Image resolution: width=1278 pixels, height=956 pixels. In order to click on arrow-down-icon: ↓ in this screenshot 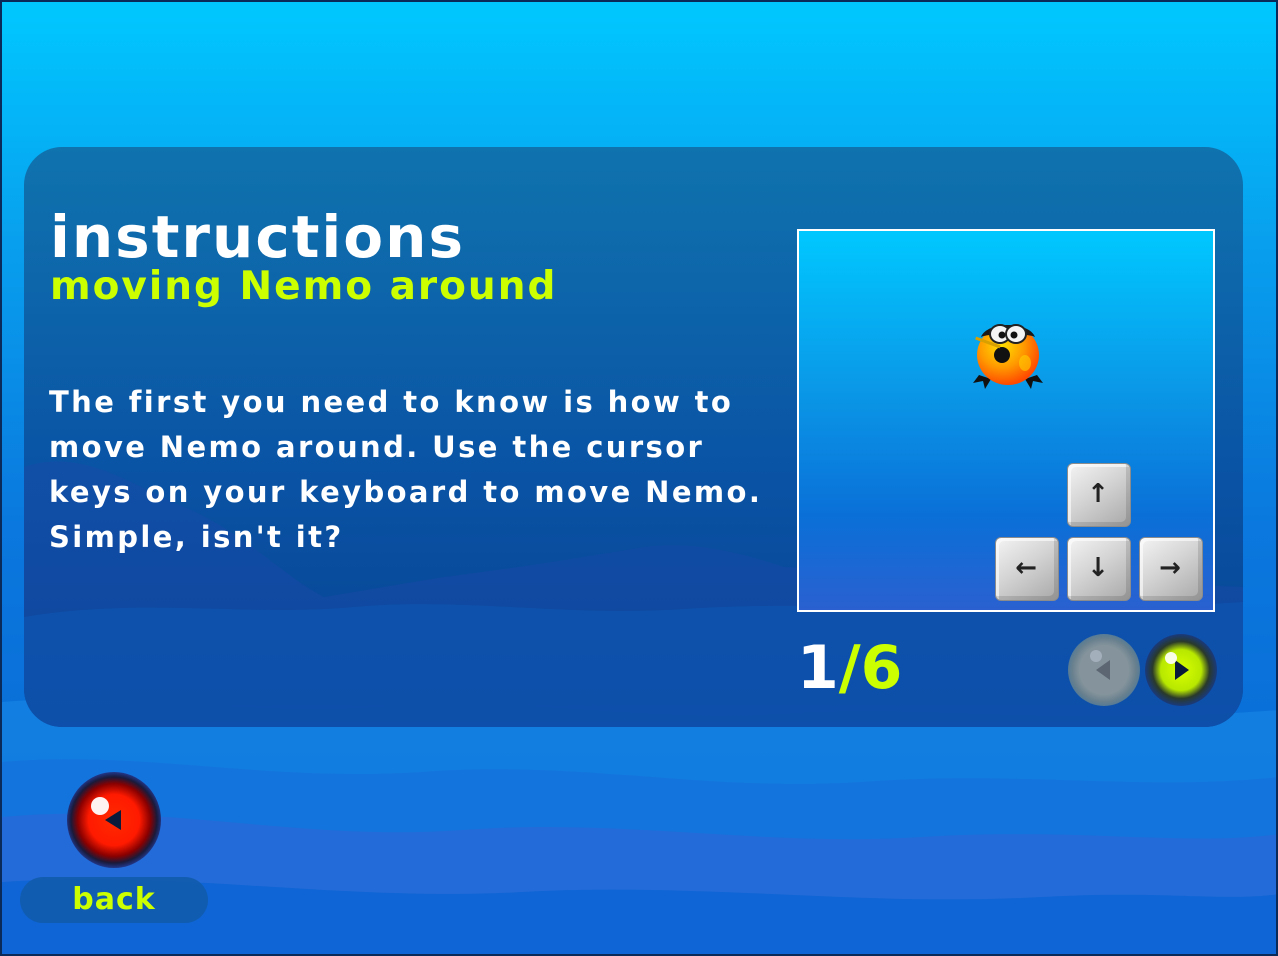, I will do `click(1098, 568)`.